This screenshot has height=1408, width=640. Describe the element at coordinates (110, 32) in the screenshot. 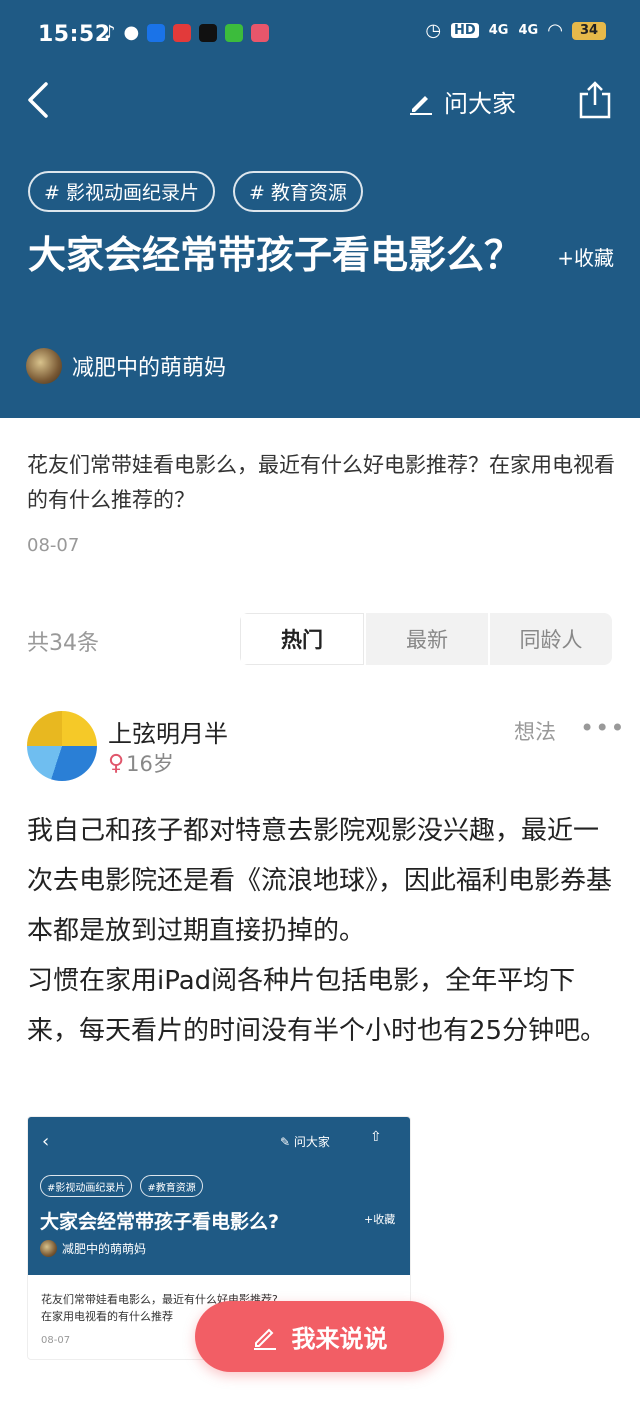

I see `tiktok-icon: ♪` at that location.